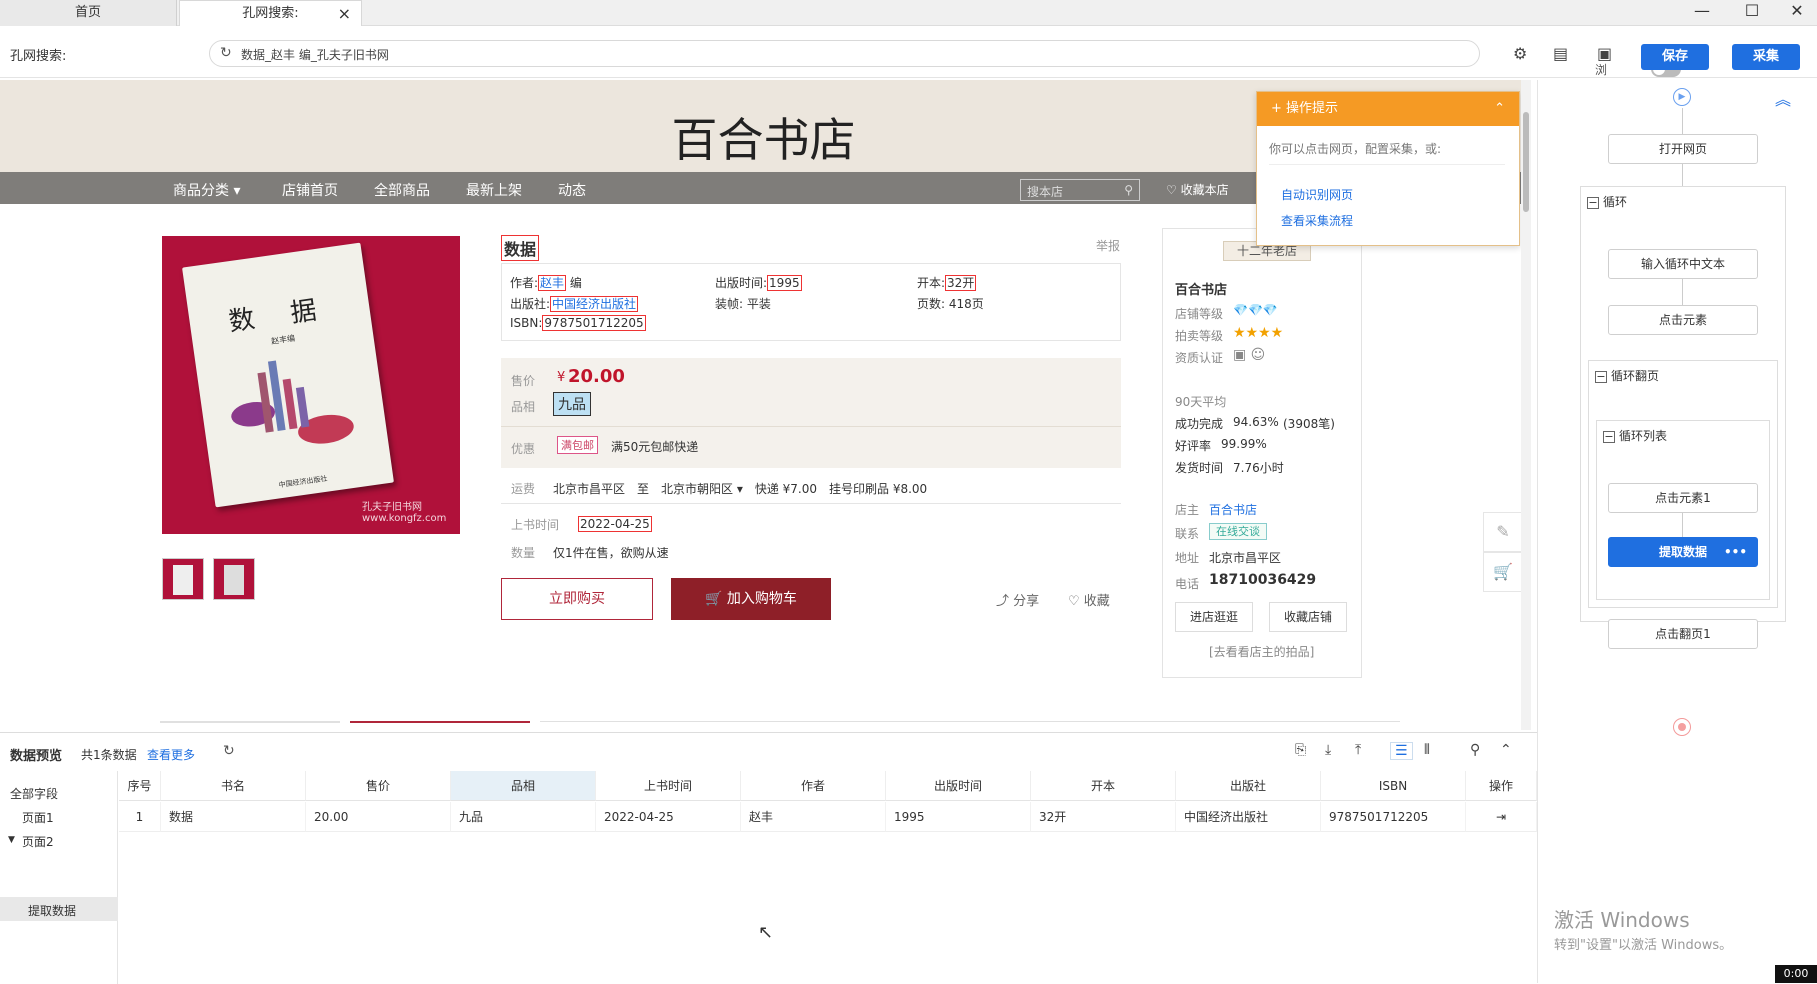 The image size is (1817, 984). I want to click on window-icon: ▣, so click(1604, 53).